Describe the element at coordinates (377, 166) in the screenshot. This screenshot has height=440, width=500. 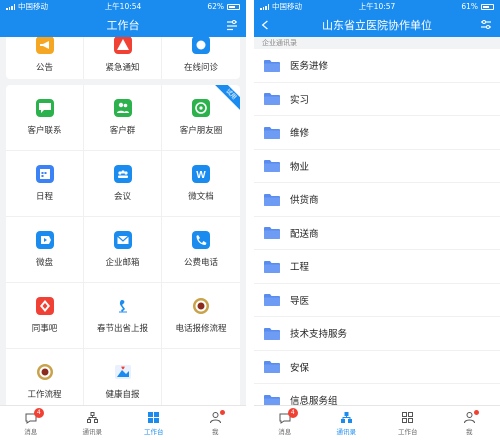
I see `department-folder: 物业` at that location.